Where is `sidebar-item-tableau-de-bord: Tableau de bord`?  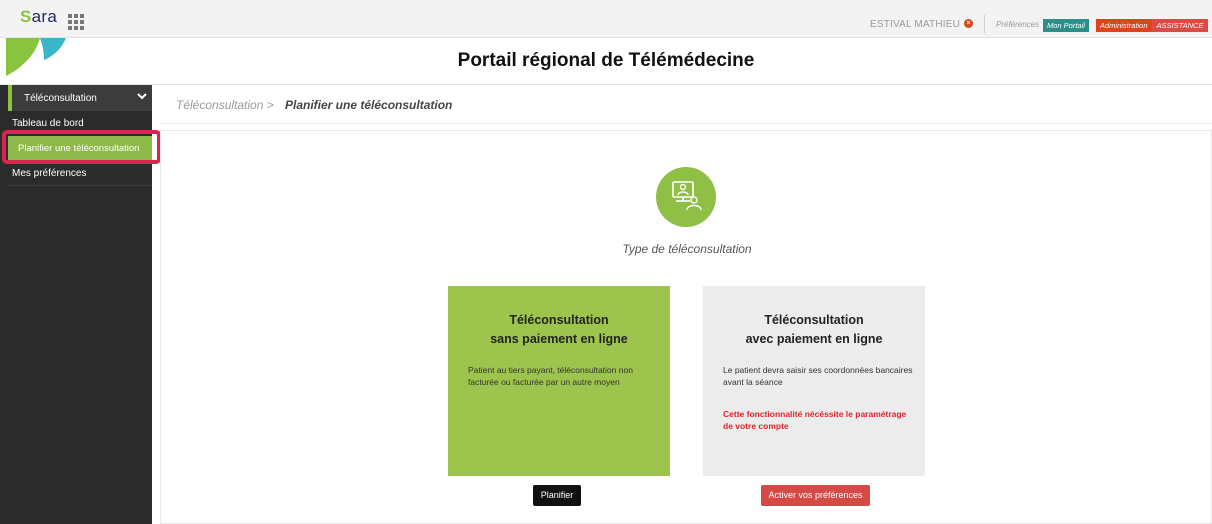
sidebar-item-tableau-de-bord: Tableau de bord is located at coordinates (48, 123).